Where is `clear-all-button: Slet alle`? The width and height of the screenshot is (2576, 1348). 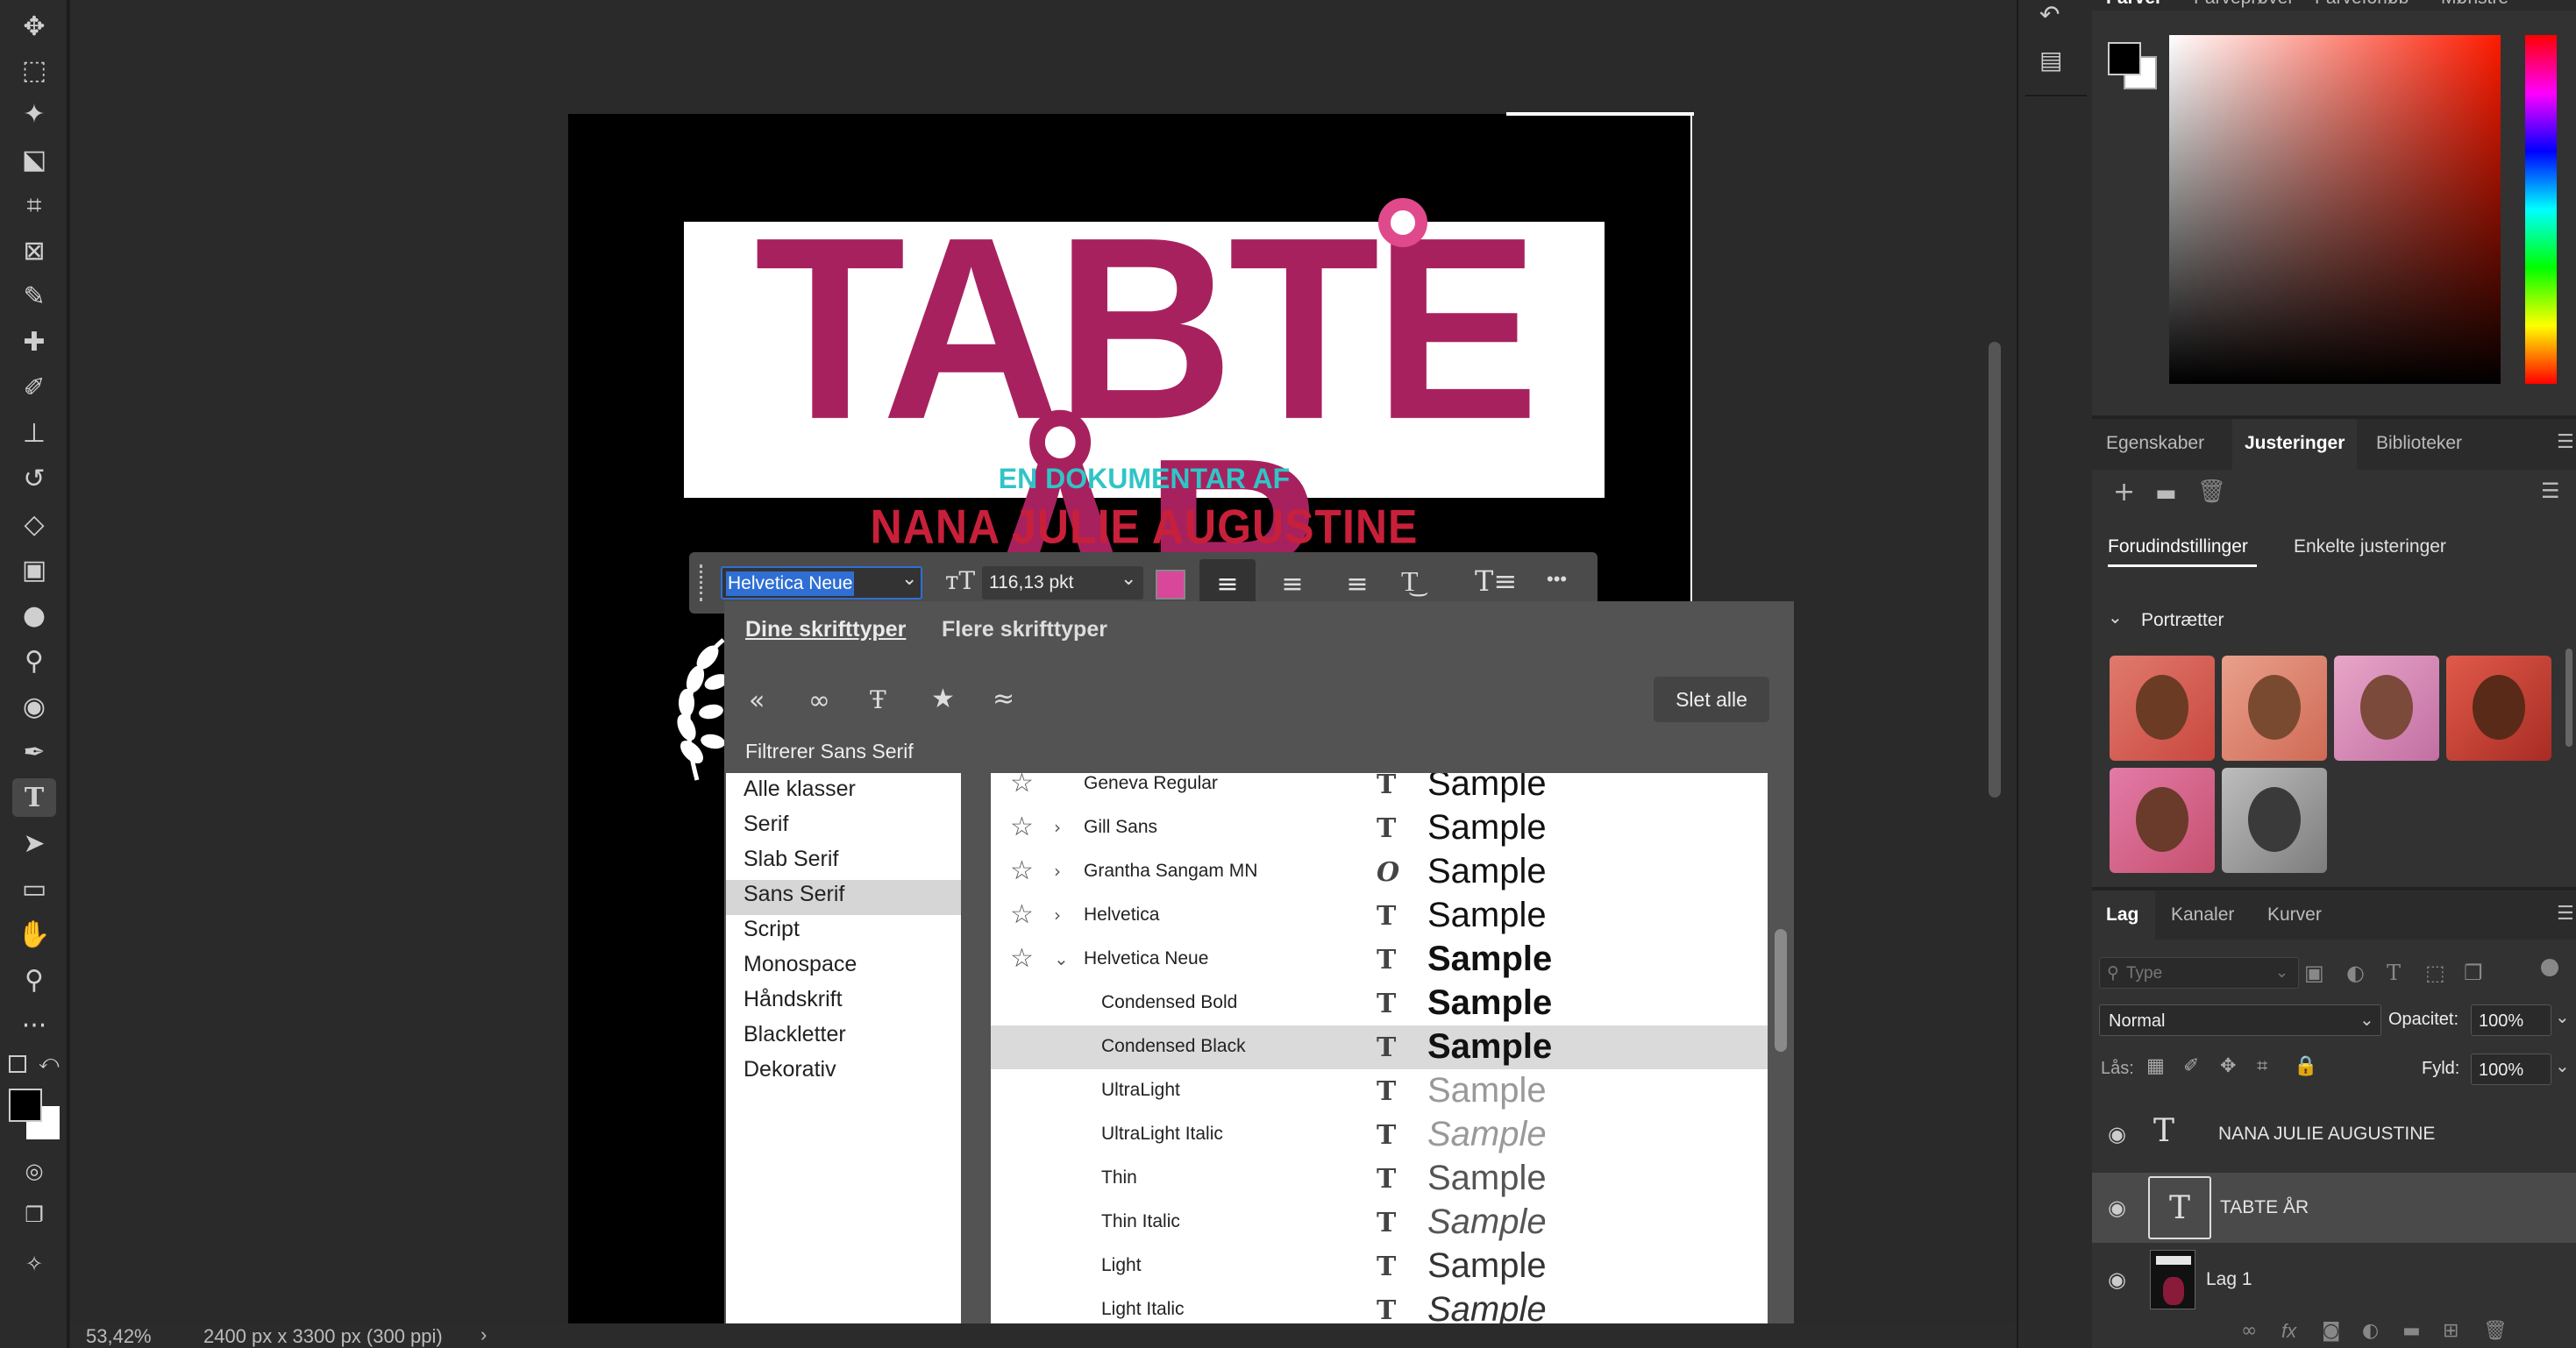 clear-all-button: Slet alle is located at coordinates (1711, 699).